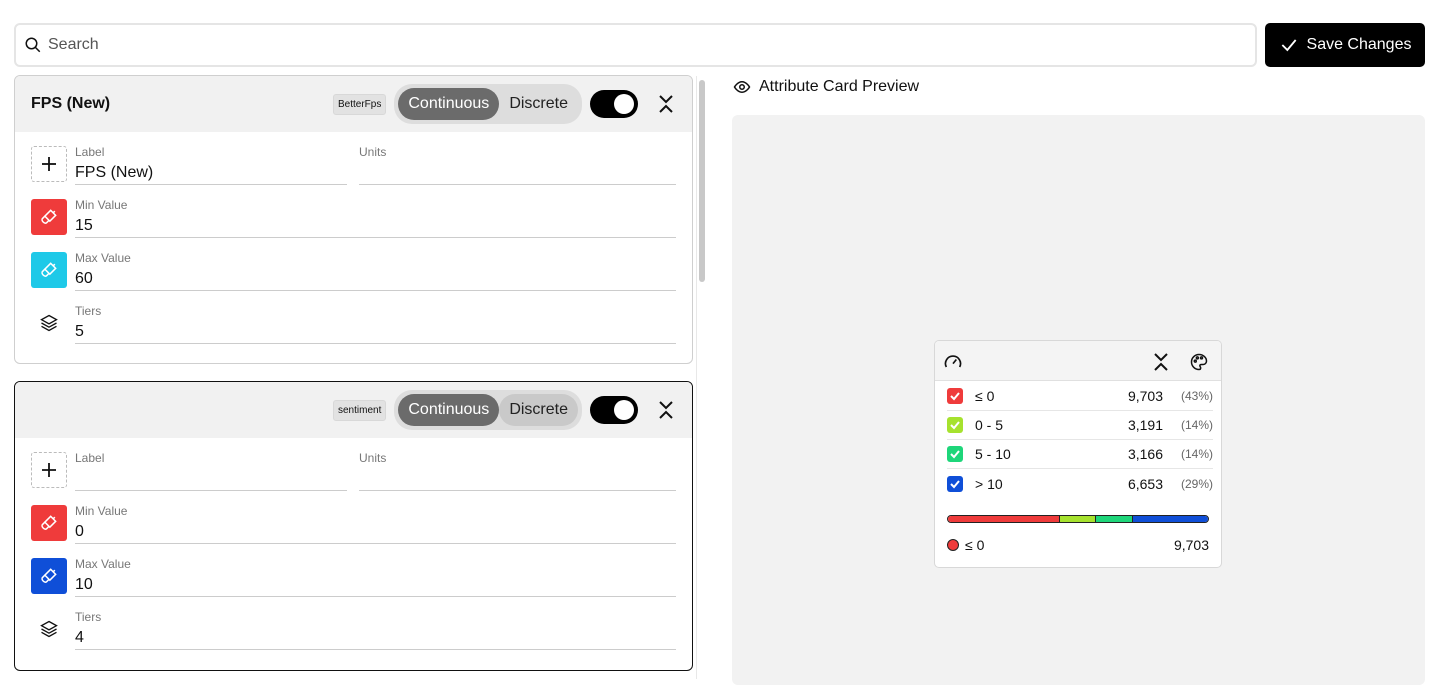 This screenshot has width=1441, height=685. I want to click on selected-tier-count: 9,703, so click(1191, 545).